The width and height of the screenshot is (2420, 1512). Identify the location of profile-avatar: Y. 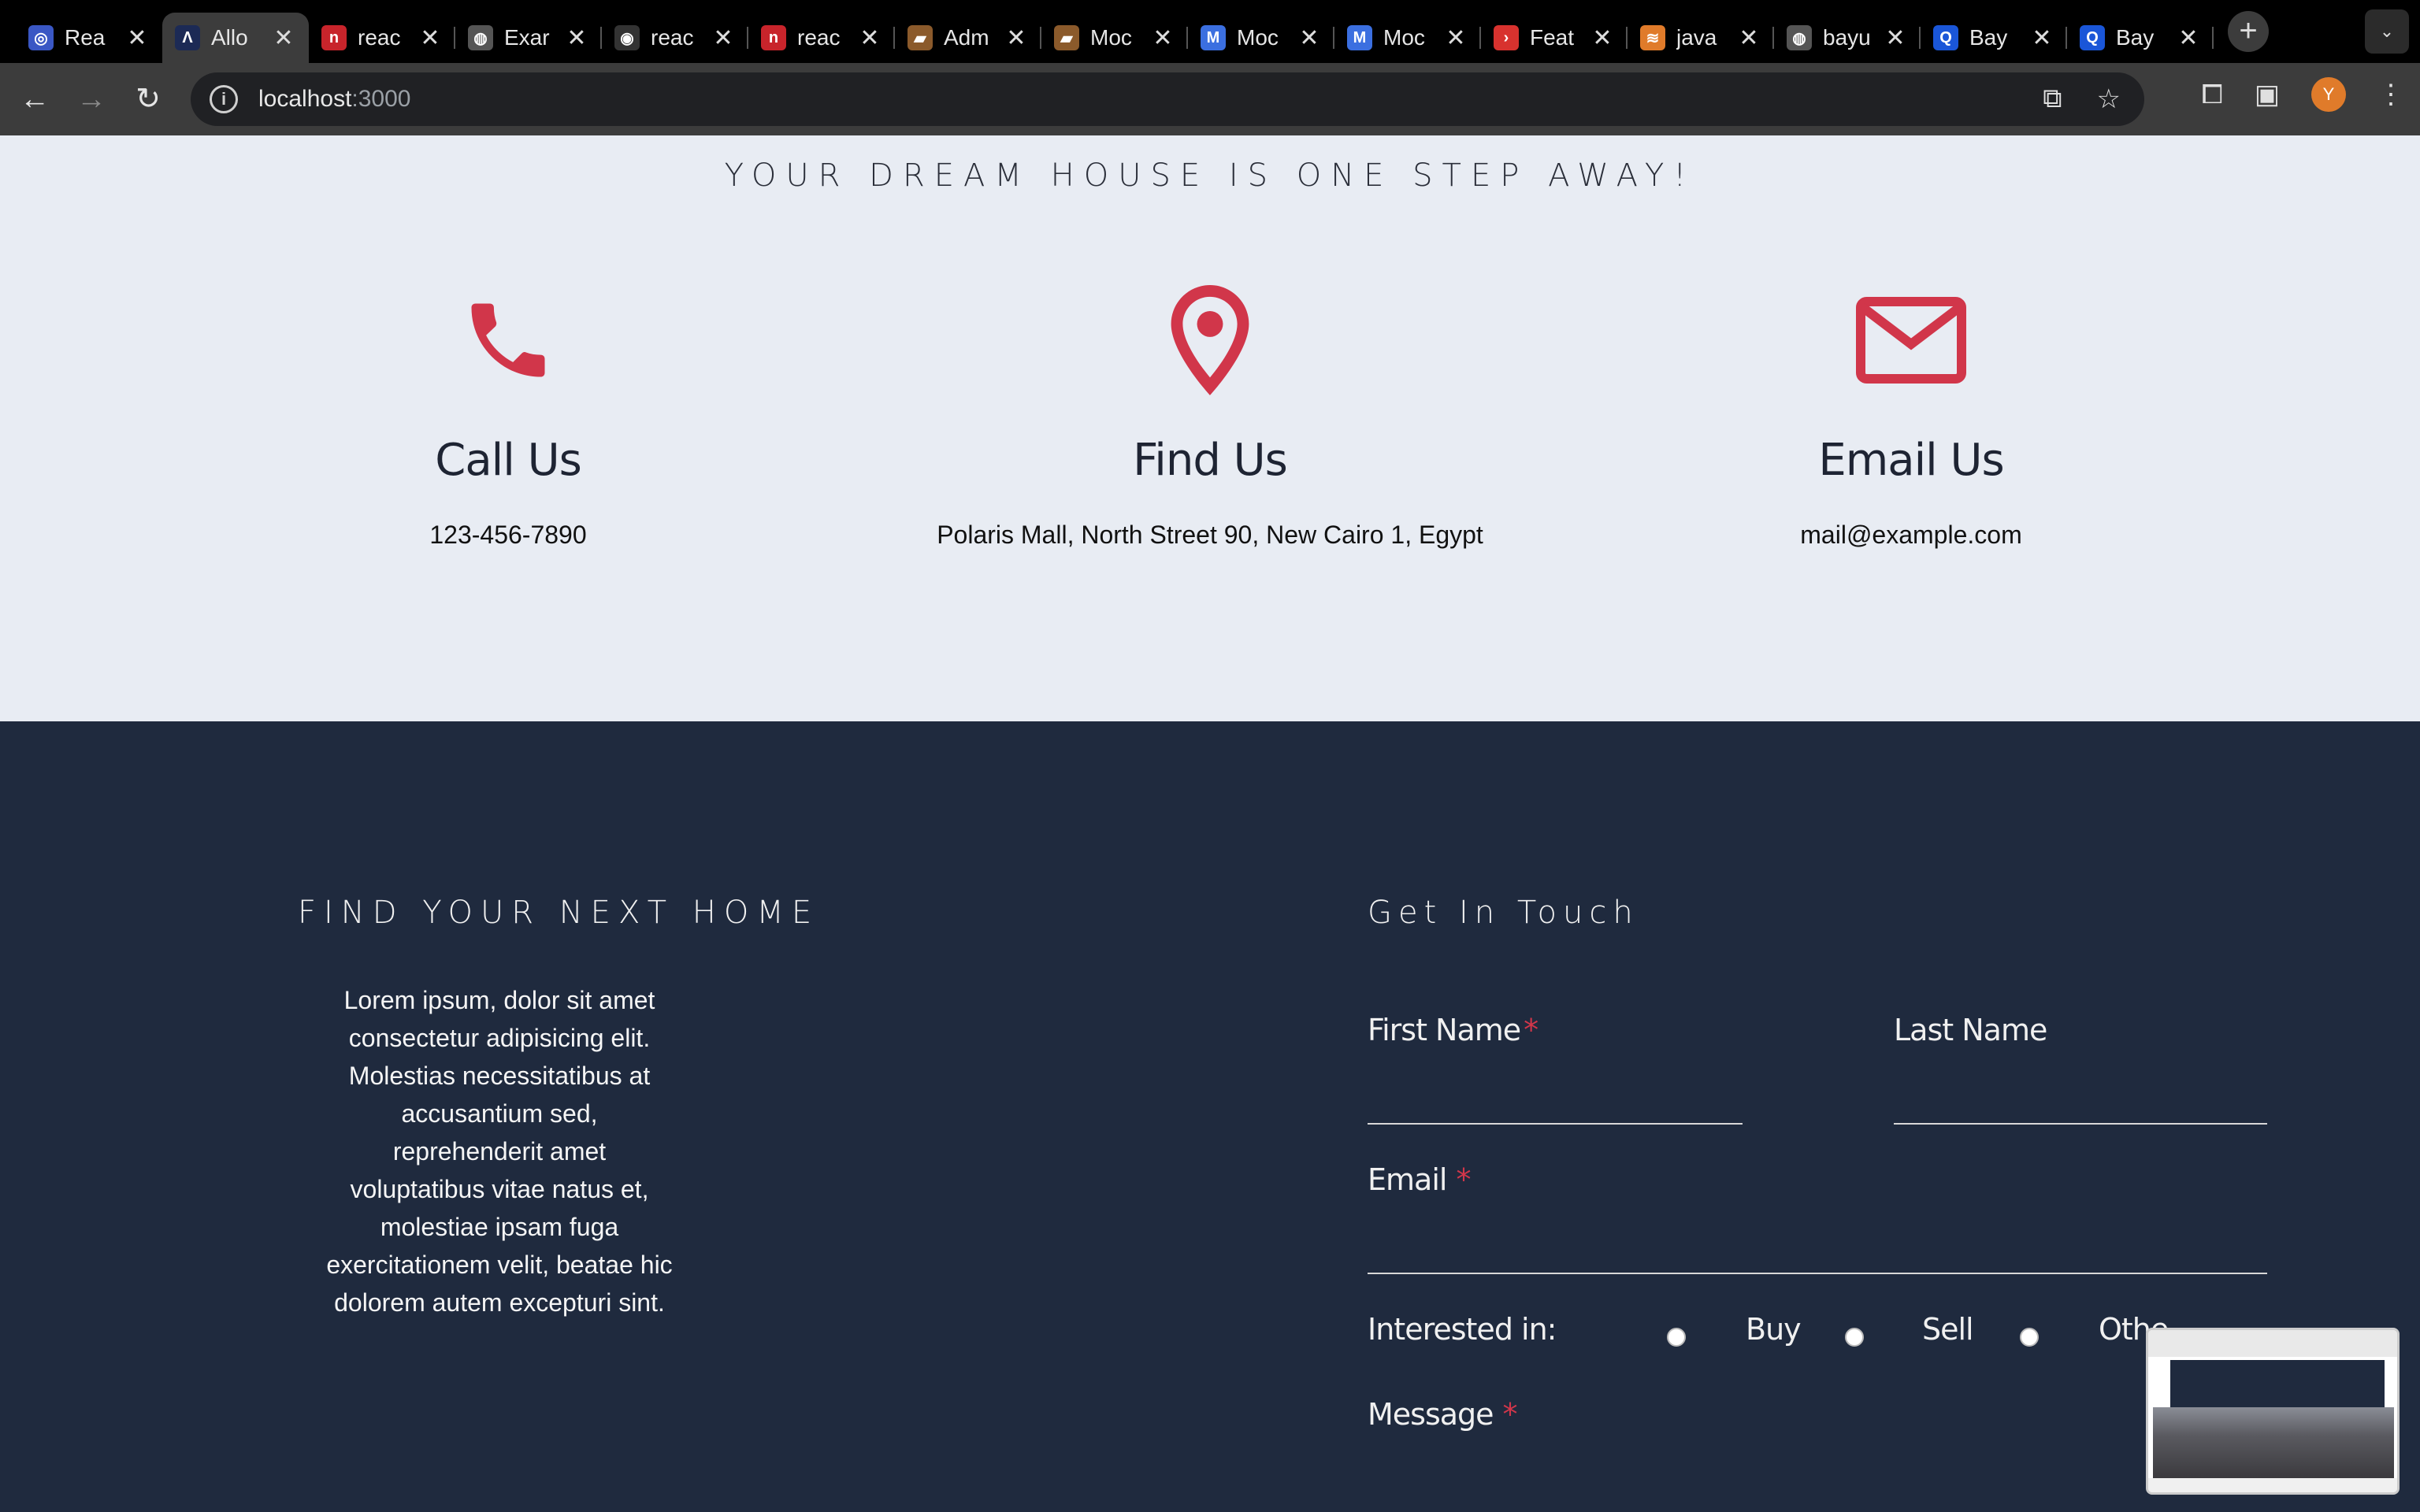
(2328, 94).